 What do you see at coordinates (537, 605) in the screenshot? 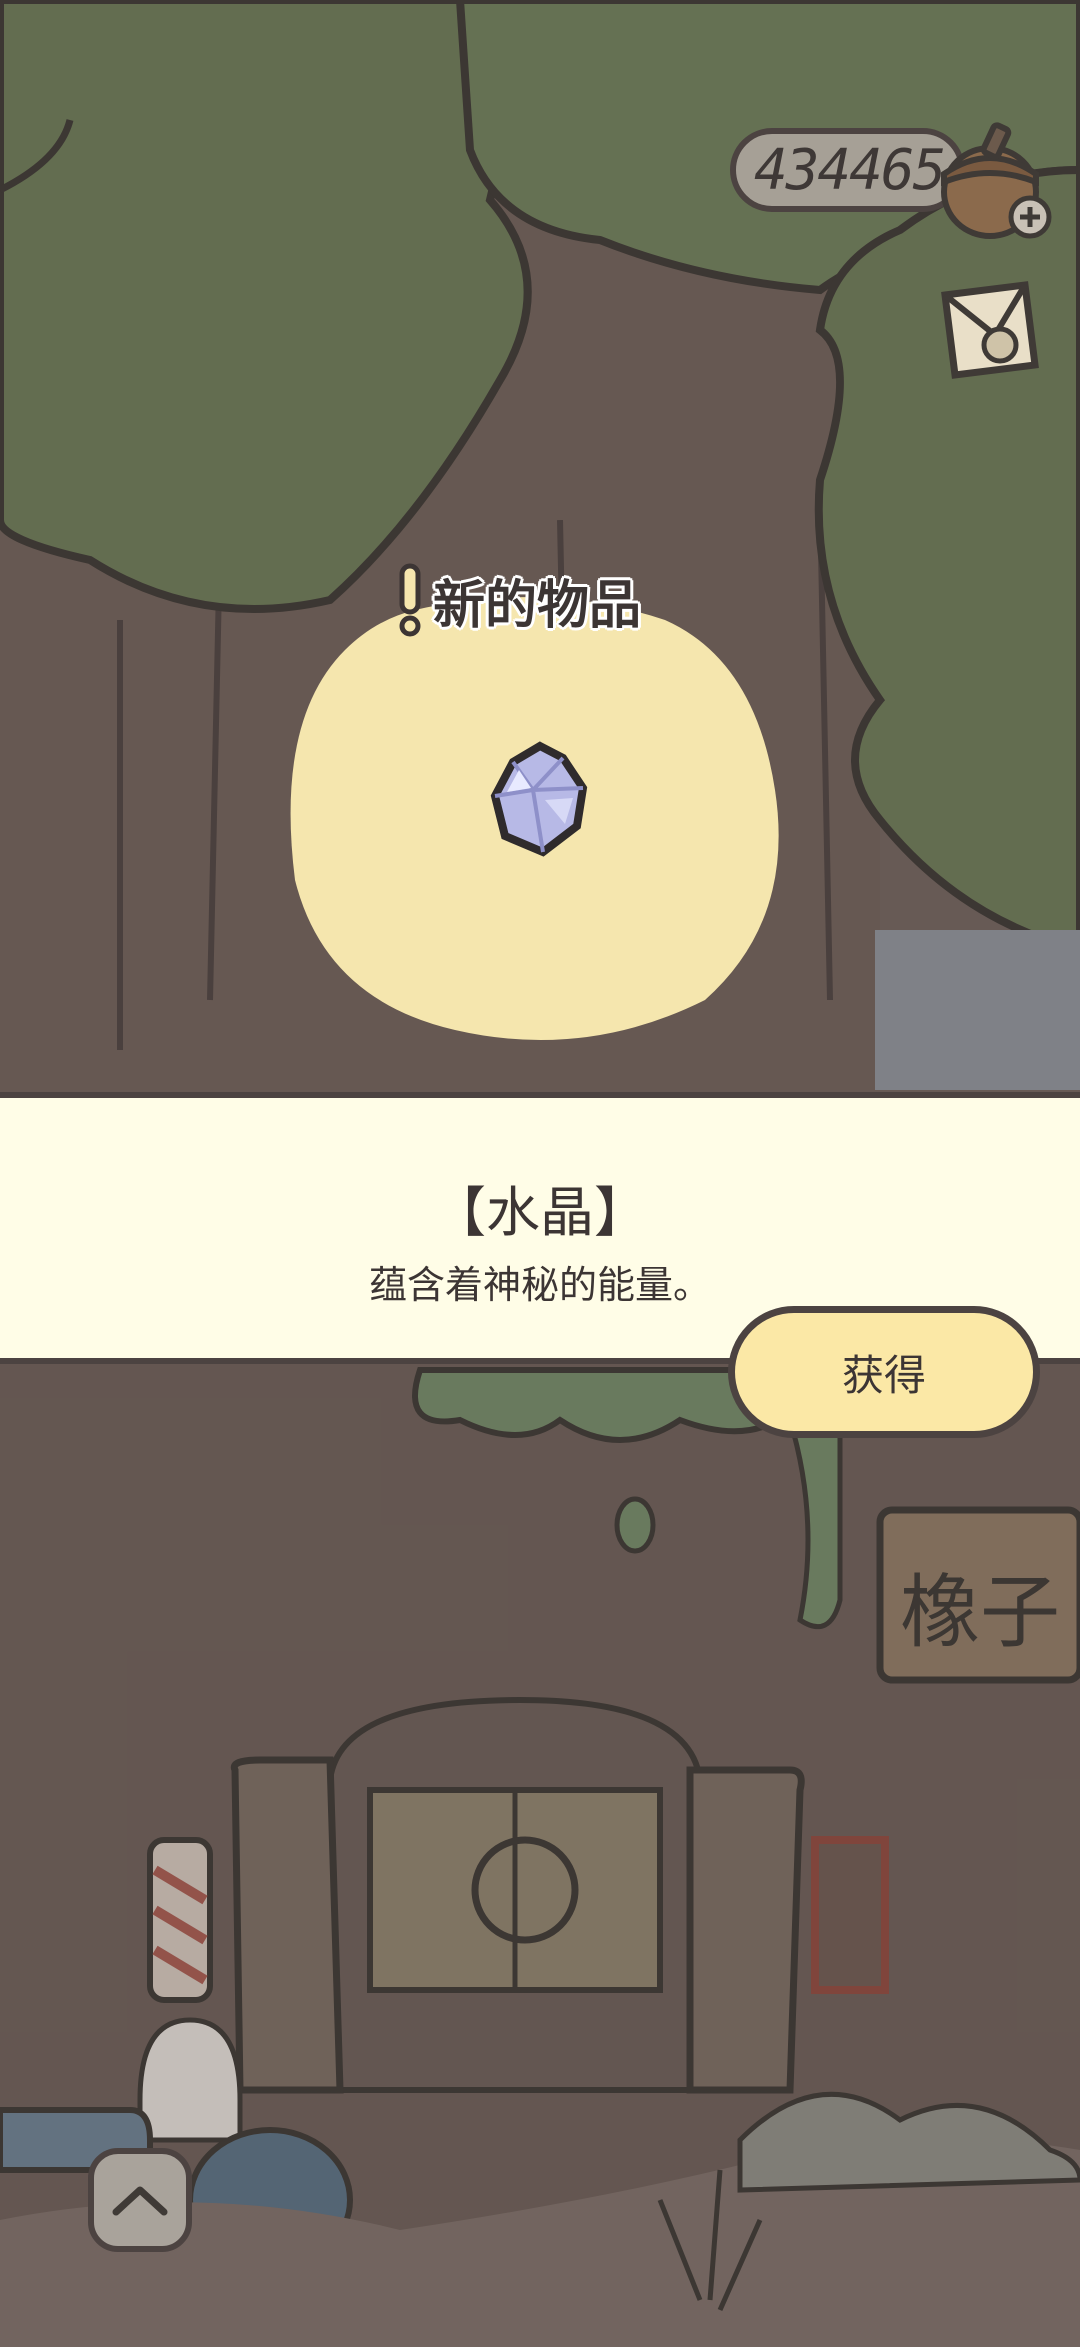
I see `new-item-title: 新的物品` at bounding box center [537, 605].